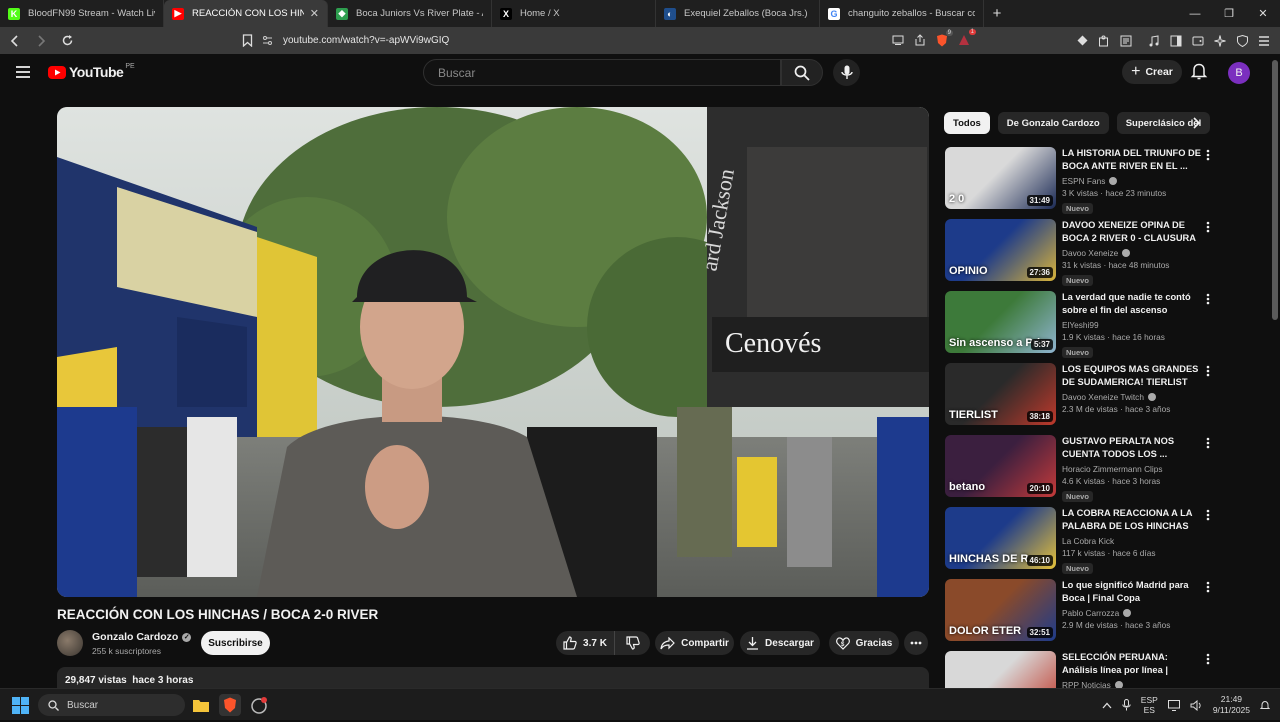 Image resolution: width=1280 pixels, height=722 pixels. I want to click on browser-tab: X Home / X, so click(574, 13).